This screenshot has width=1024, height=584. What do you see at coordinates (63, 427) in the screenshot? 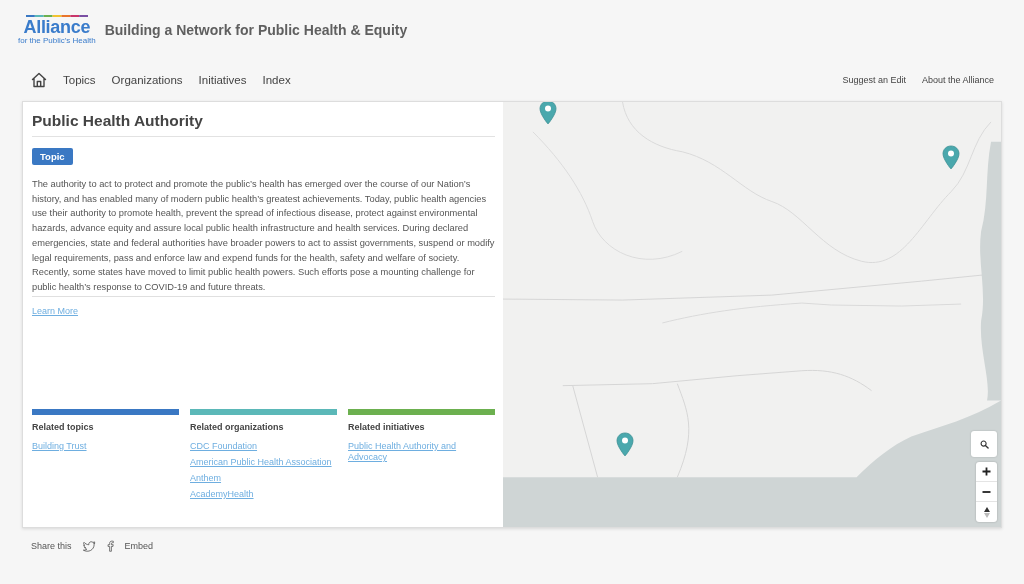
I see `related-heading: Related topics` at bounding box center [63, 427].